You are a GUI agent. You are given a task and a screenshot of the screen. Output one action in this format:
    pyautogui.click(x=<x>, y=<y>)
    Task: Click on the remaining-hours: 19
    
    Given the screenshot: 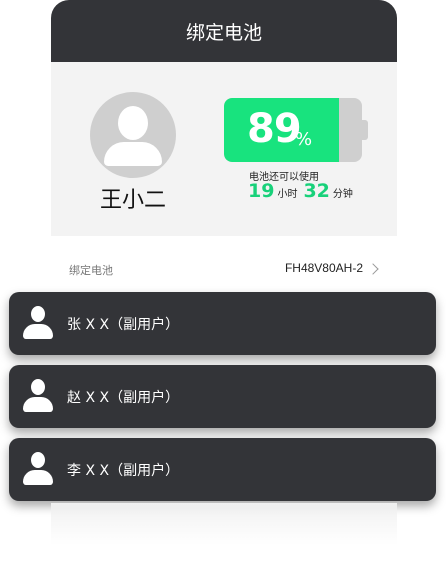 What is the action you would take?
    pyautogui.click(x=261, y=191)
    